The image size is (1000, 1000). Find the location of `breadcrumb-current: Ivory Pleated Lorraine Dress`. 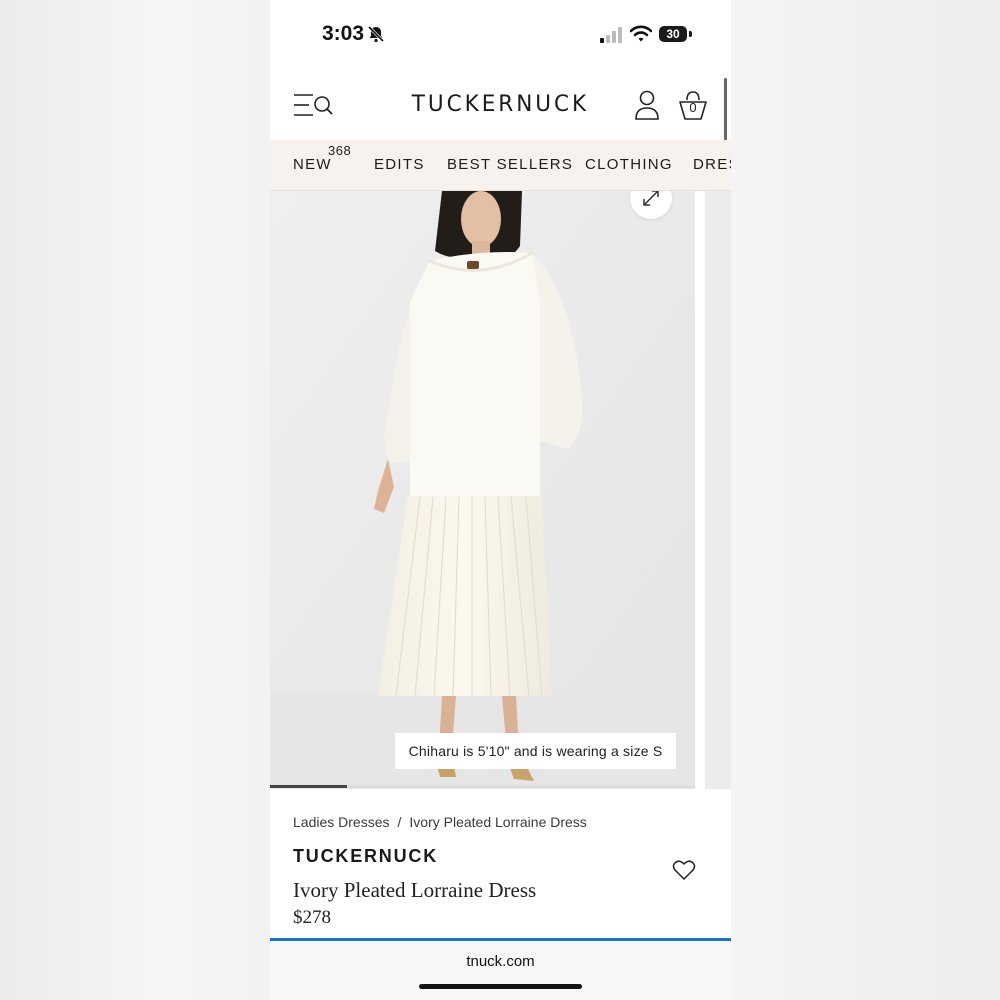

breadcrumb-current: Ivory Pleated Lorraine Dress is located at coordinates (498, 822).